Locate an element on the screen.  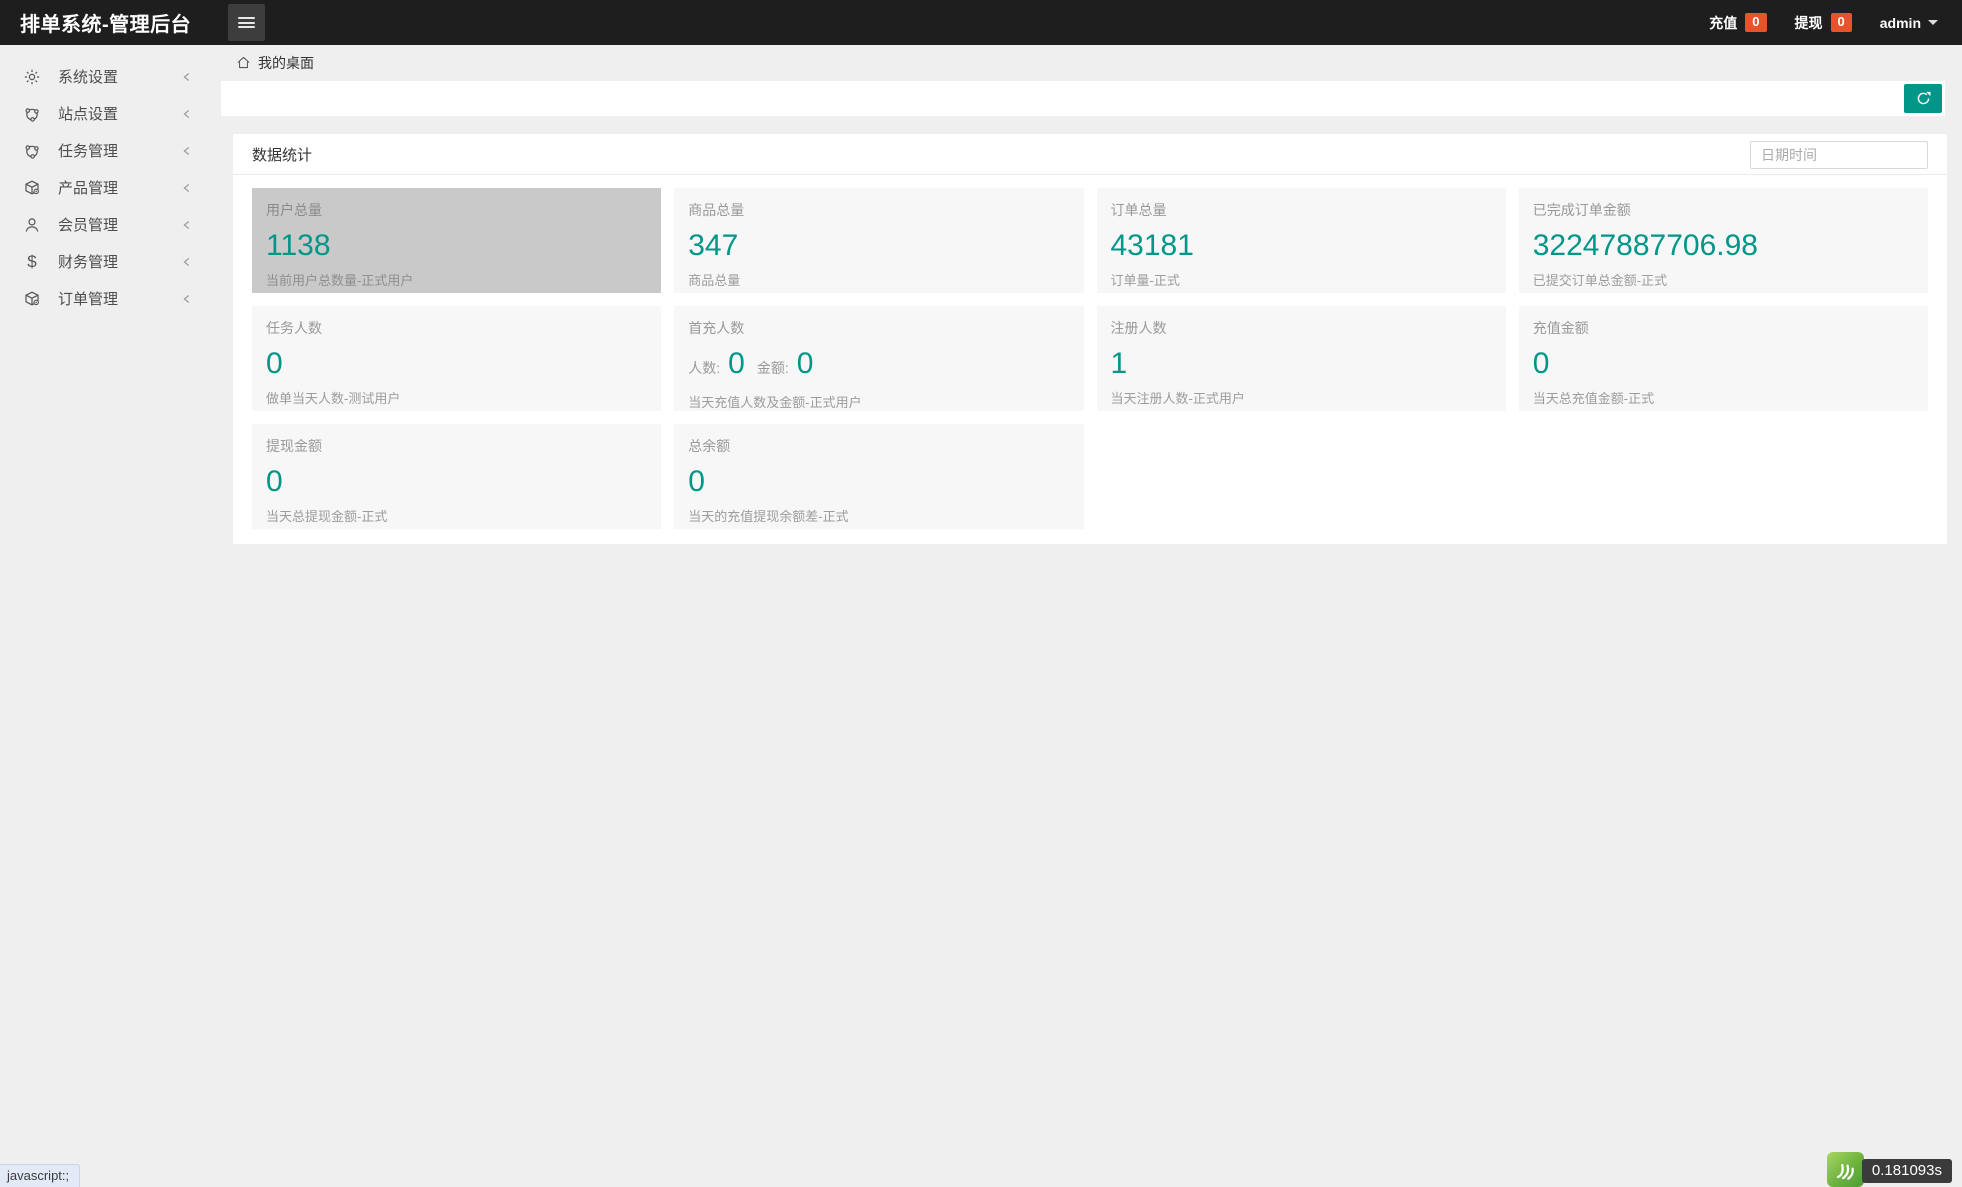
stat-card-recharge-amount: 充值金额 0 当天总充值金额-正式 is located at coordinates (1723, 358).